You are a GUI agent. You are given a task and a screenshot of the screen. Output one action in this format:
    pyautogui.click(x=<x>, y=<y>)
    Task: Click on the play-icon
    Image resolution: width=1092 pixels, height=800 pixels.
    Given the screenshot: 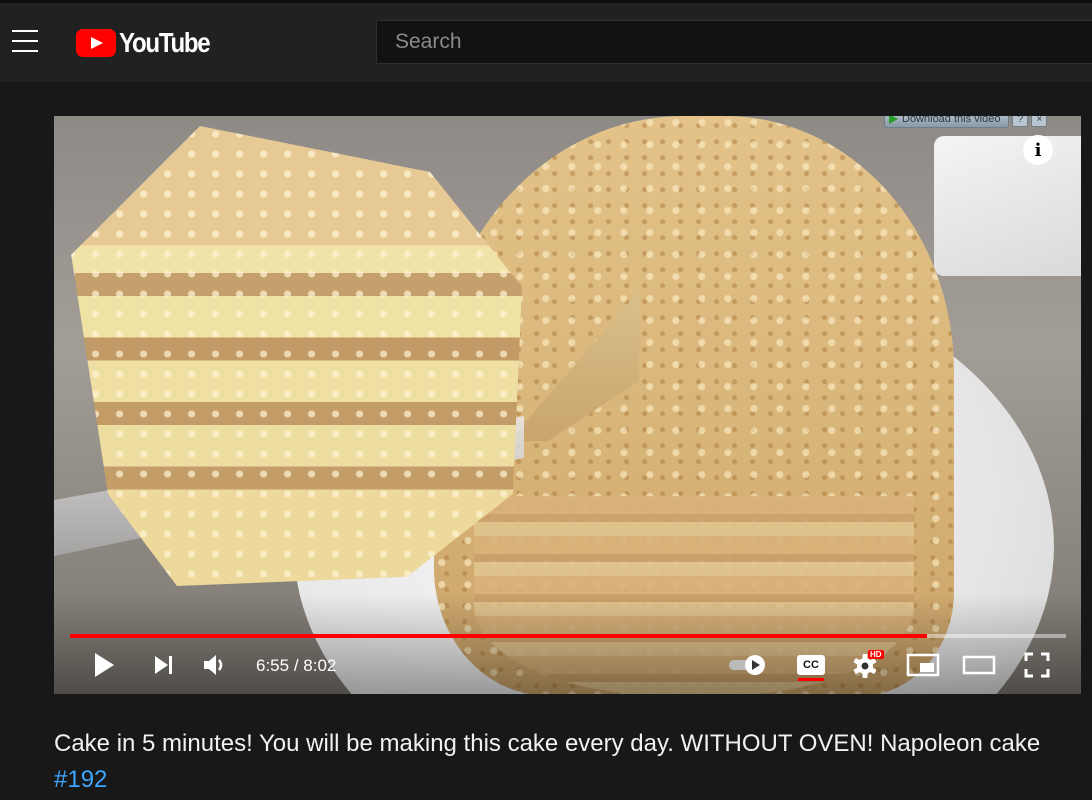 What is the action you would take?
    pyautogui.click(x=104, y=665)
    